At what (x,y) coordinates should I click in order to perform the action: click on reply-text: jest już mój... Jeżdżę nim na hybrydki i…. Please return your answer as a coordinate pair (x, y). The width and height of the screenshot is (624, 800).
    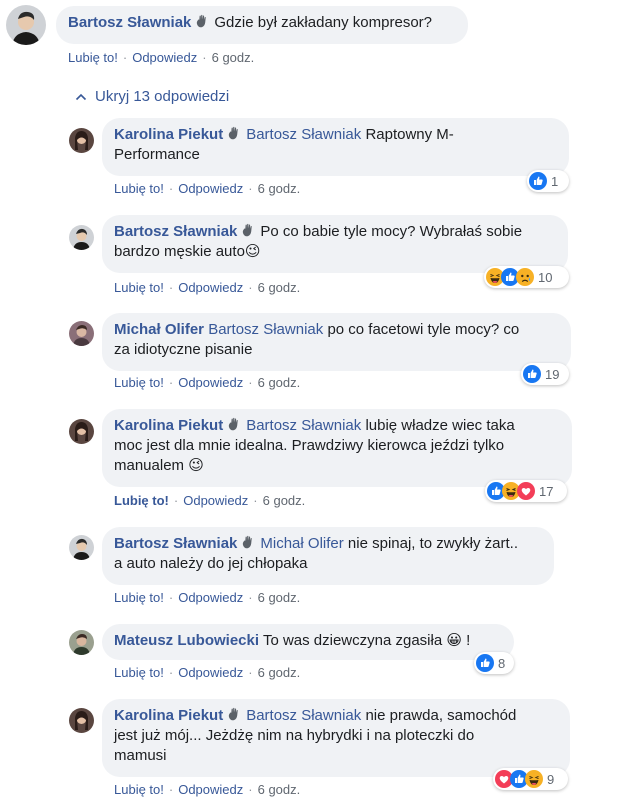
    Looking at the image, I should click on (294, 735).